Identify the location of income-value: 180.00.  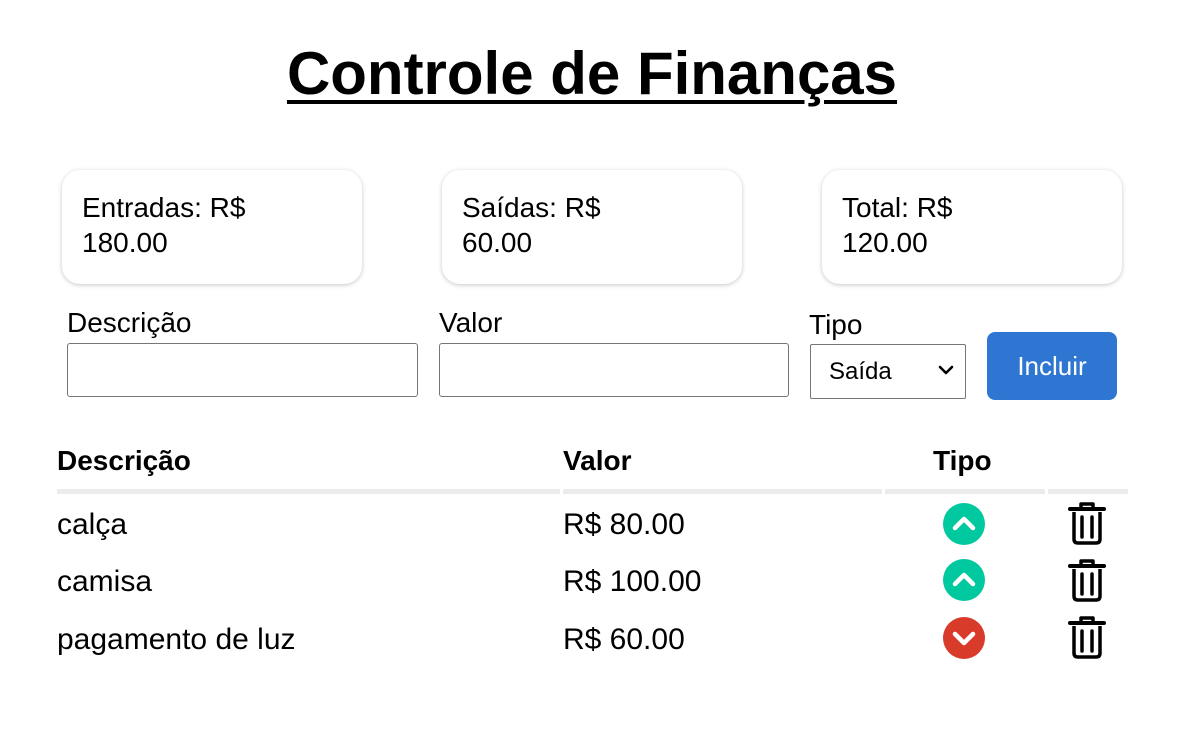
(125, 242).